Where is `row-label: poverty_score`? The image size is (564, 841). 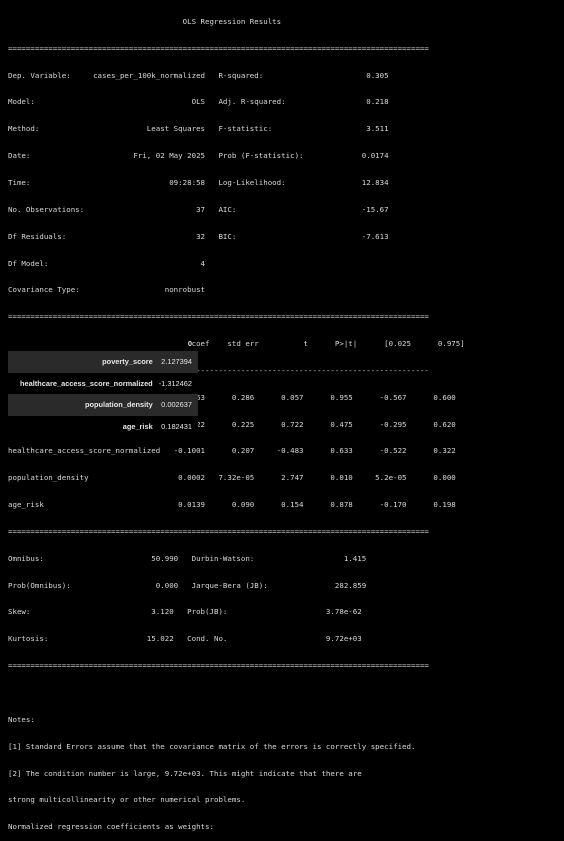 row-label: poverty_score is located at coordinates (127, 362).